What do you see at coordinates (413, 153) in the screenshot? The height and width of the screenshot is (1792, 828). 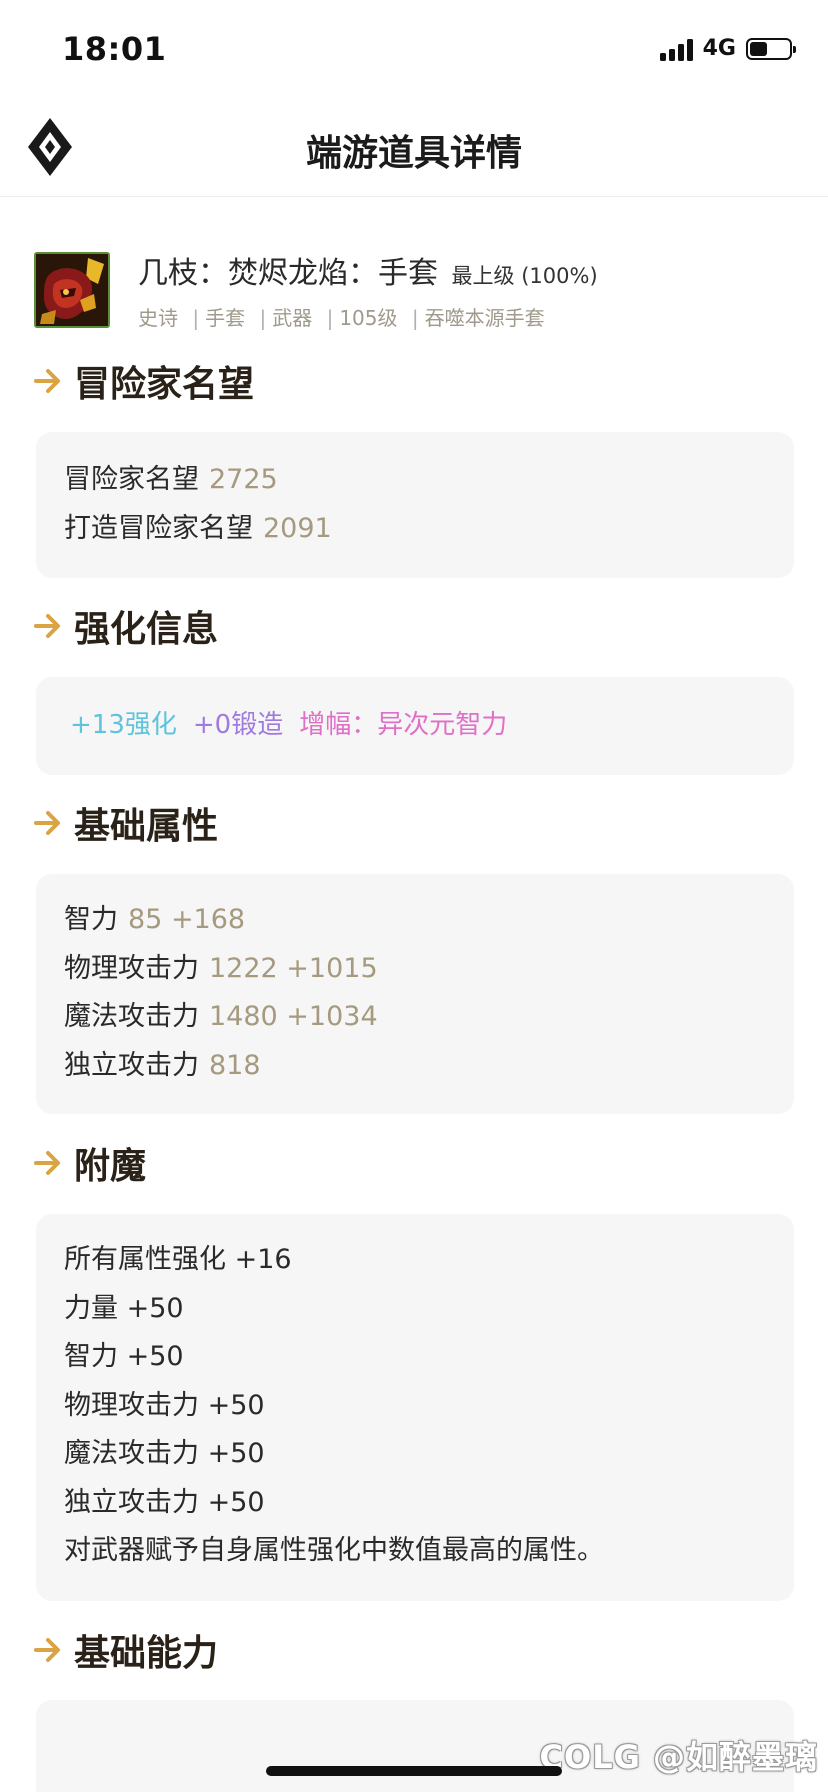 I see `page-title: 端游道具详情` at bounding box center [413, 153].